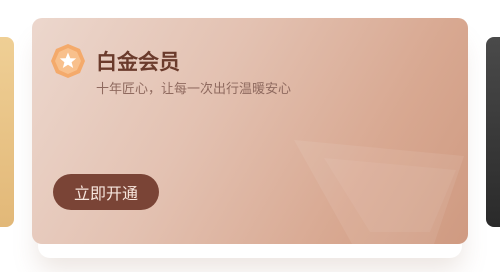 Image resolution: width=500 pixels, height=272 pixels. What do you see at coordinates (68, 61) in the screenshot?
I see `octagon-star-badge-icon` at bounding box center [68, 61].